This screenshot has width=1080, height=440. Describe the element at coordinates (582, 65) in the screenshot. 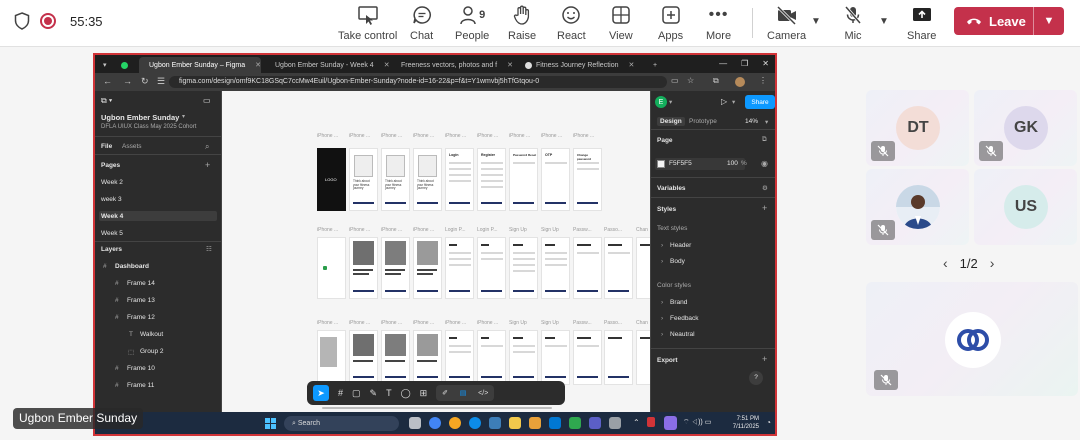

I see `browser-tab-chatgpt: Fitness Journey Reflection ✕` at that location.